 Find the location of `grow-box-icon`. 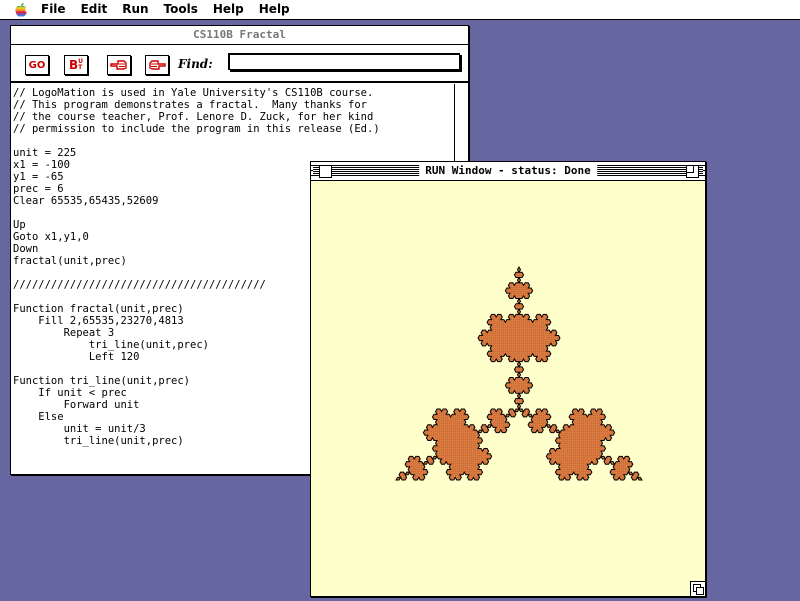

grow-box-icon is located at coordinates (697, 588).